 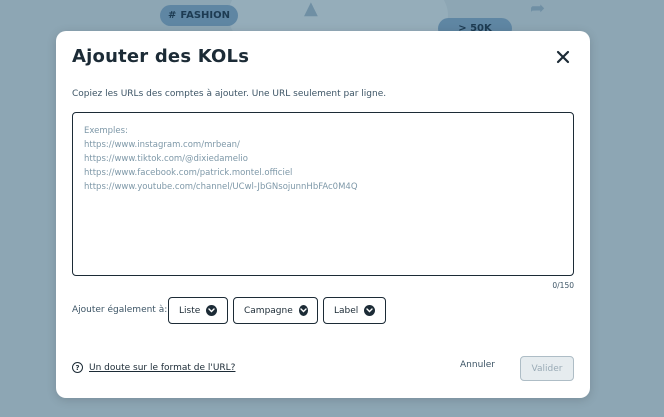 What do you see at coordinates (311, 9) in the screenshot?
I see `thumbs-up-icon: ▲` at bounding box center [311, 9].